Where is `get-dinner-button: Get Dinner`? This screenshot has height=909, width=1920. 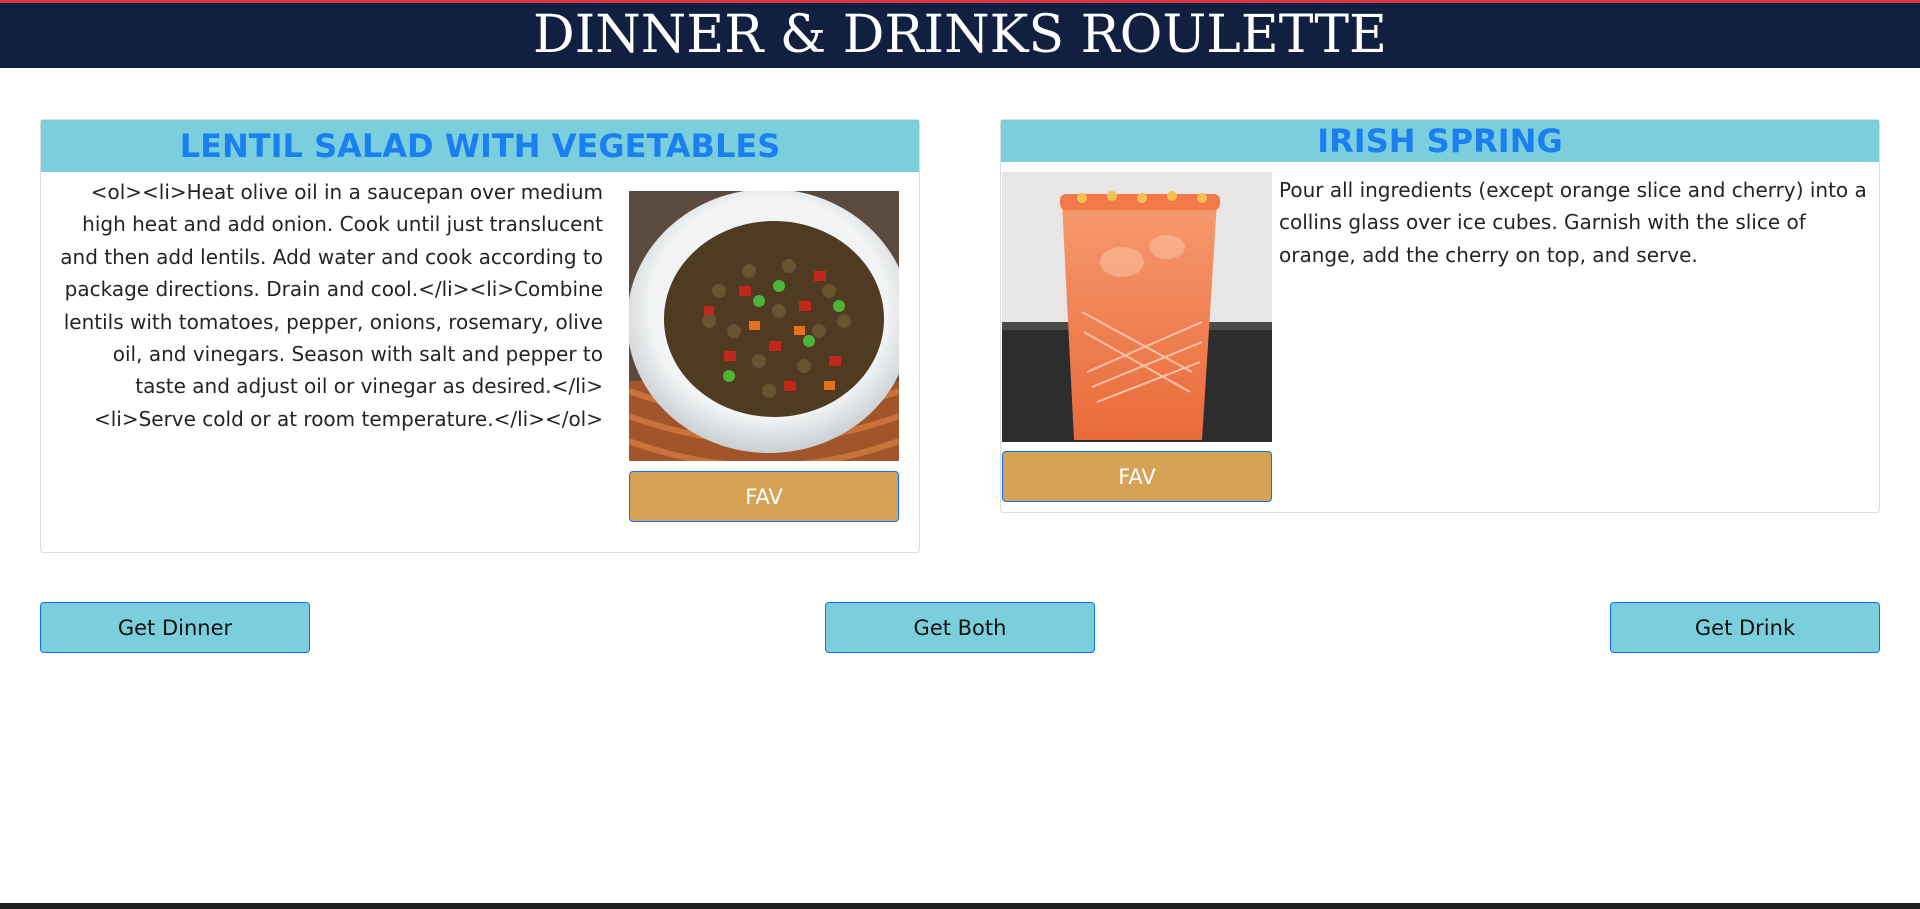 get-dinner-button: Get Dinner is located at coordinates (175, 627).